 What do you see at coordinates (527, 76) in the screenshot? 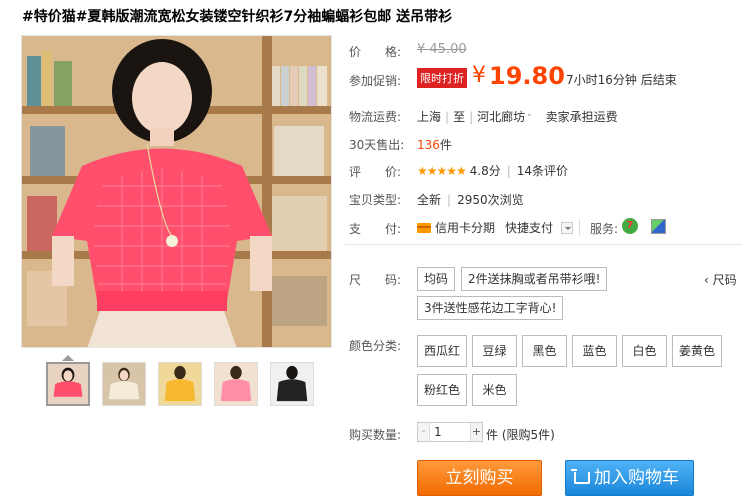
I see `promo-price: 19.80` at bounding box center [527, 76].